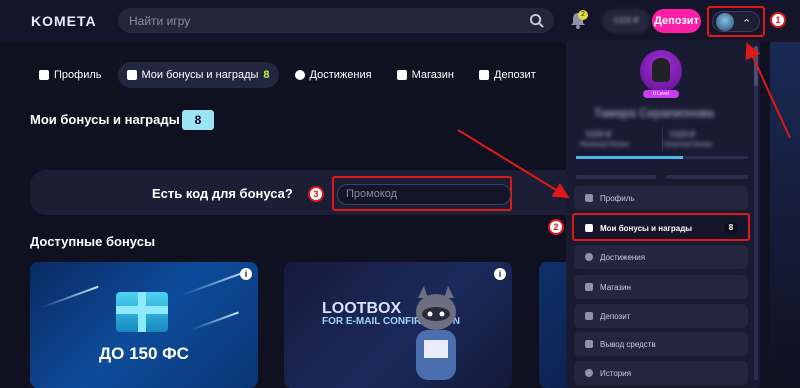  What do you see at coordinates (725, 22) in the screenshot?
I see `avatar` at bounding box center [725, 22].